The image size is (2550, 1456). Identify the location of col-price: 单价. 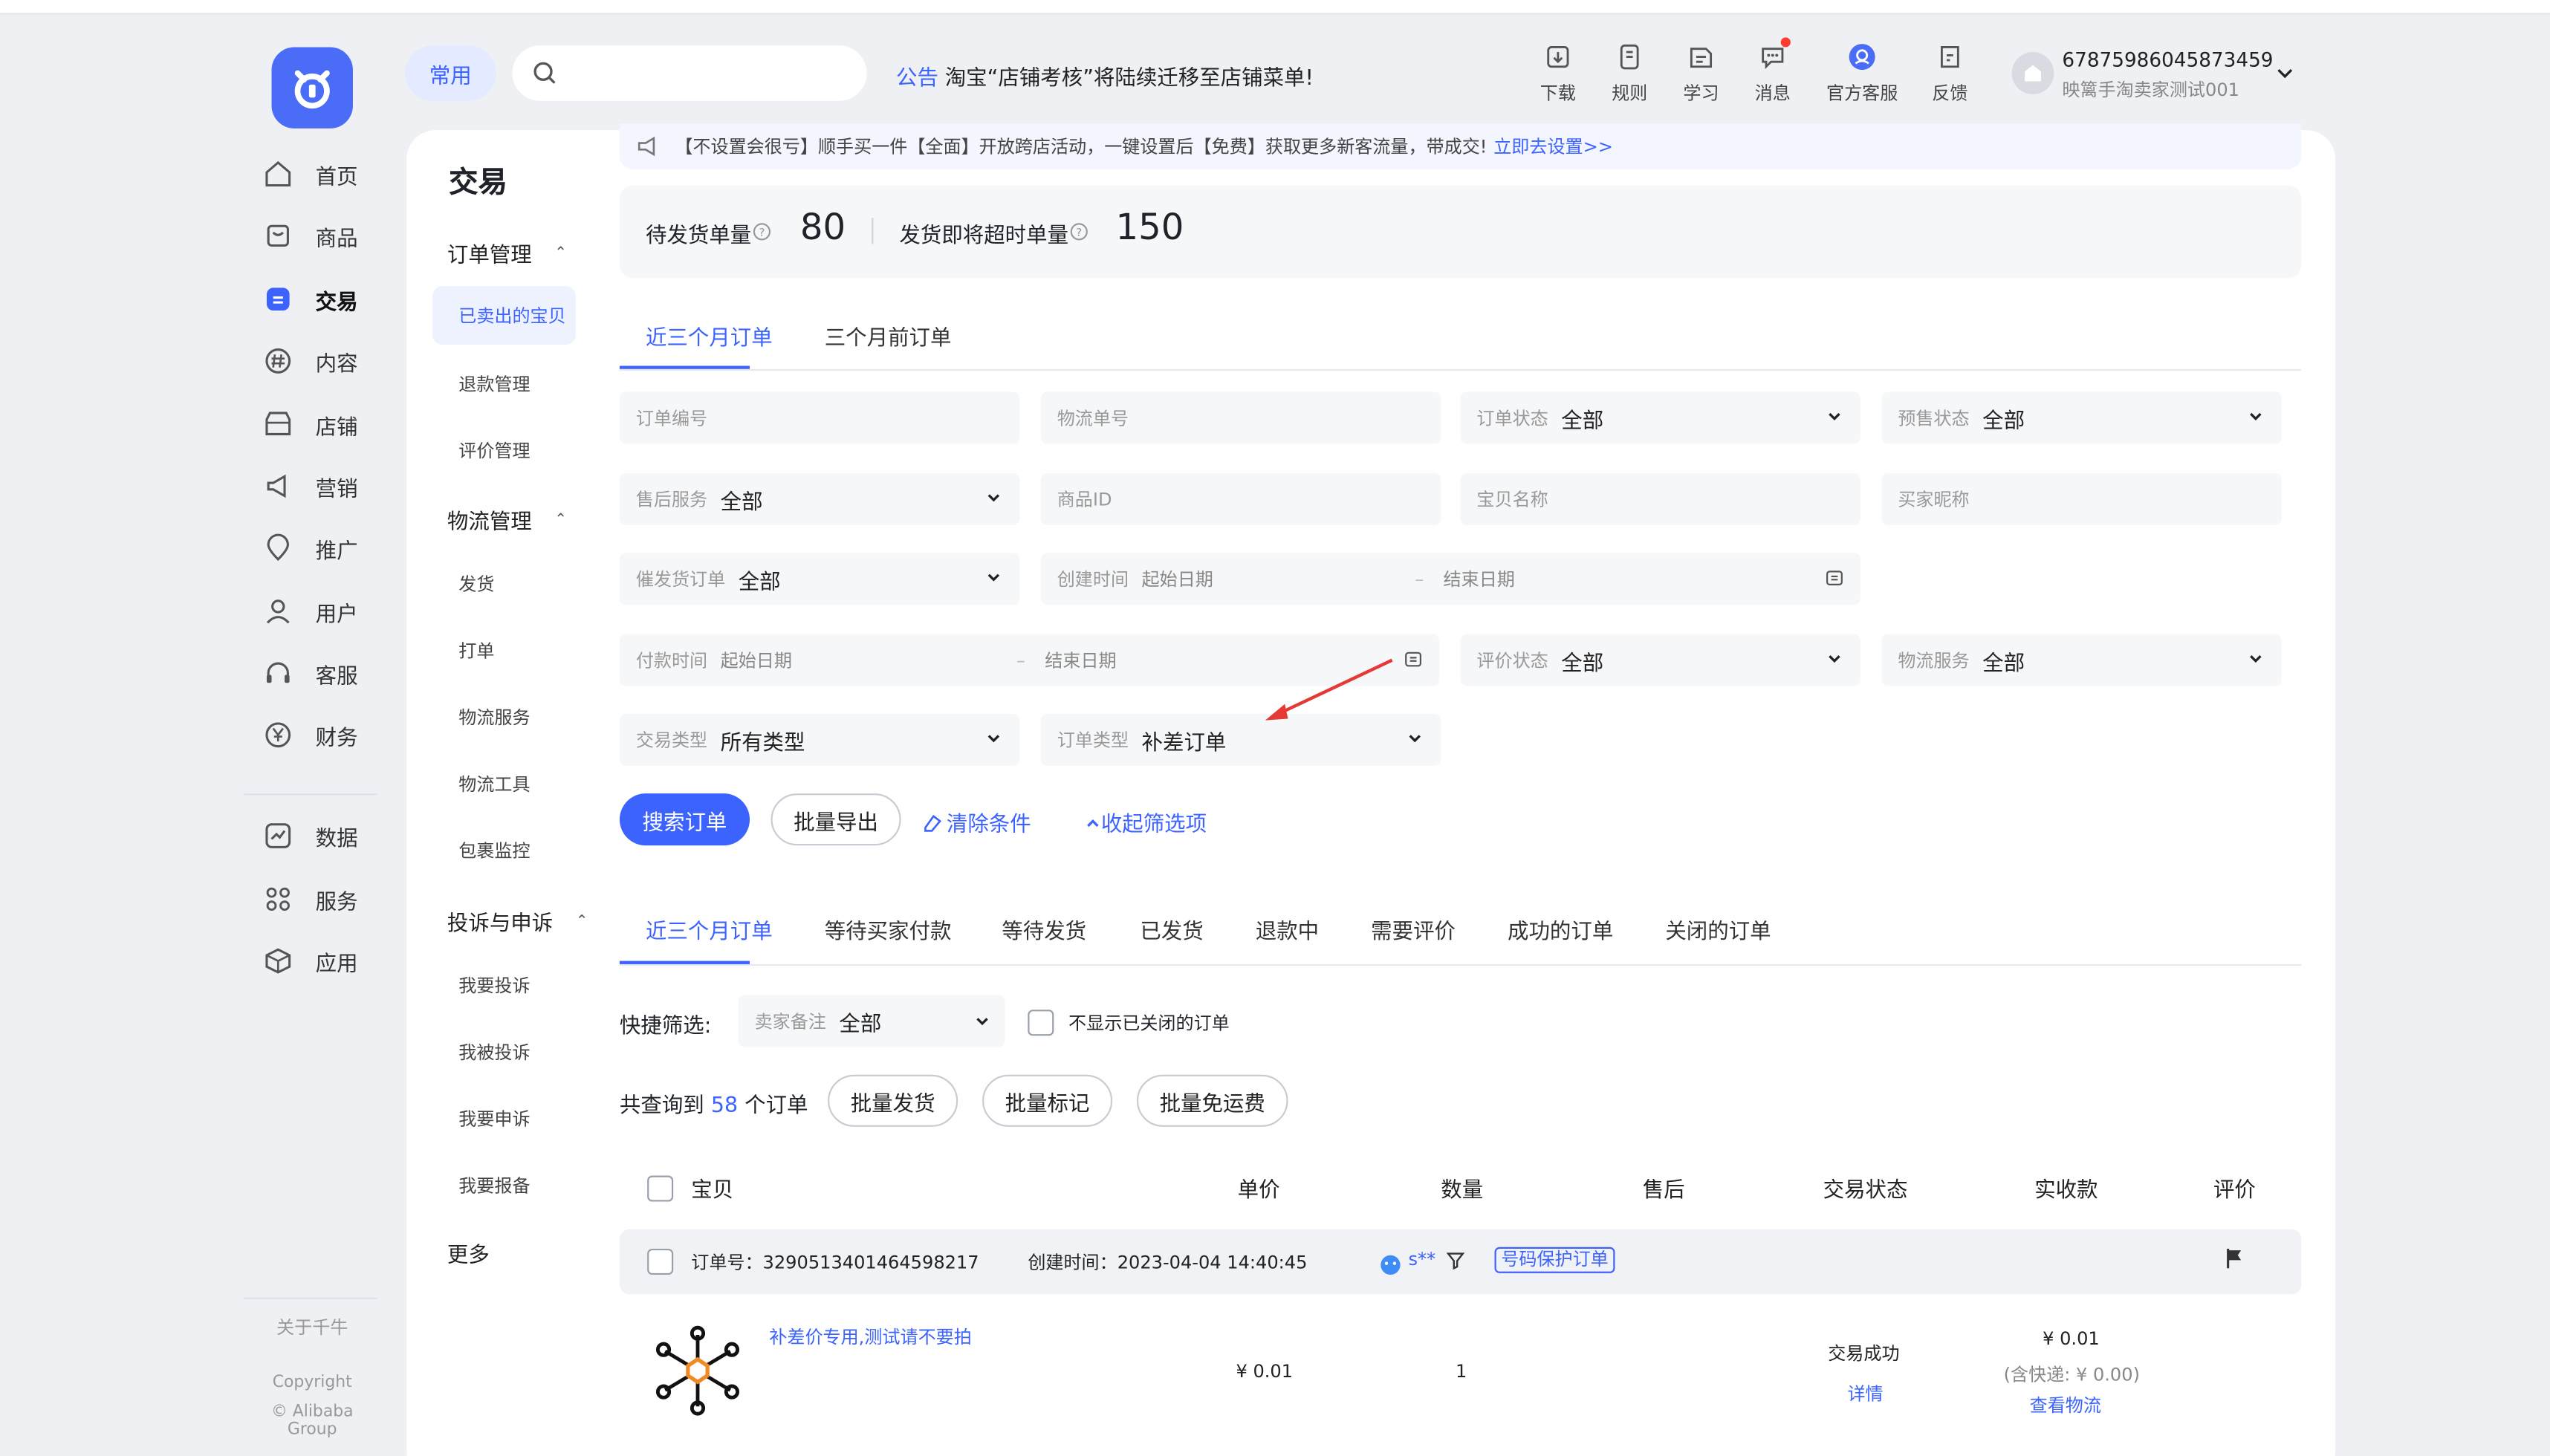
(1258, 1191).